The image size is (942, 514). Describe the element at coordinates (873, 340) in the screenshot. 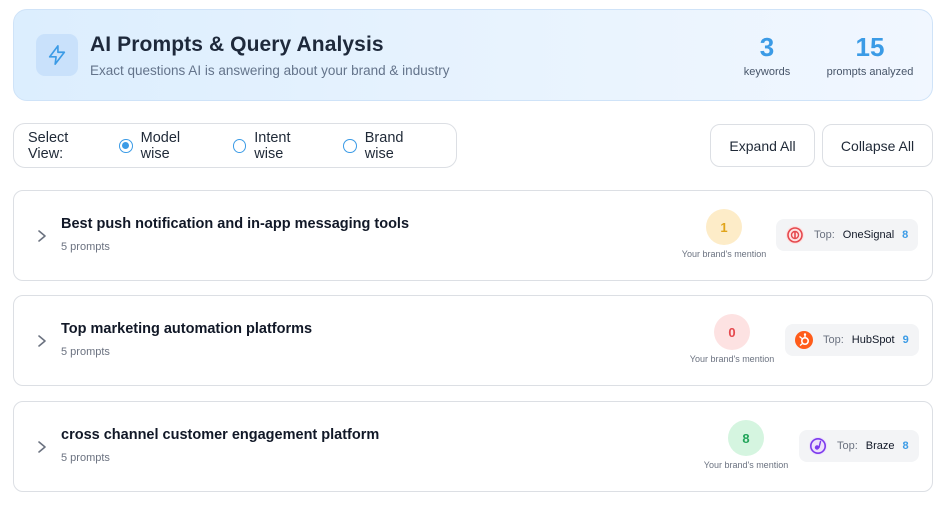

I see `top-brand-name: HubSpot` at that location.